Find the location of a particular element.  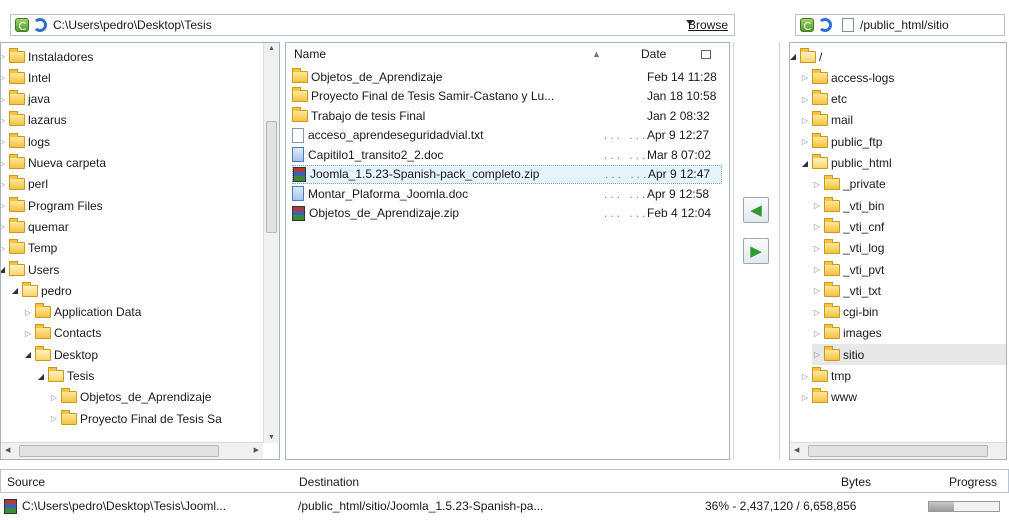

upload-arrow-button: ▶ is located at coordinates (756, 251).